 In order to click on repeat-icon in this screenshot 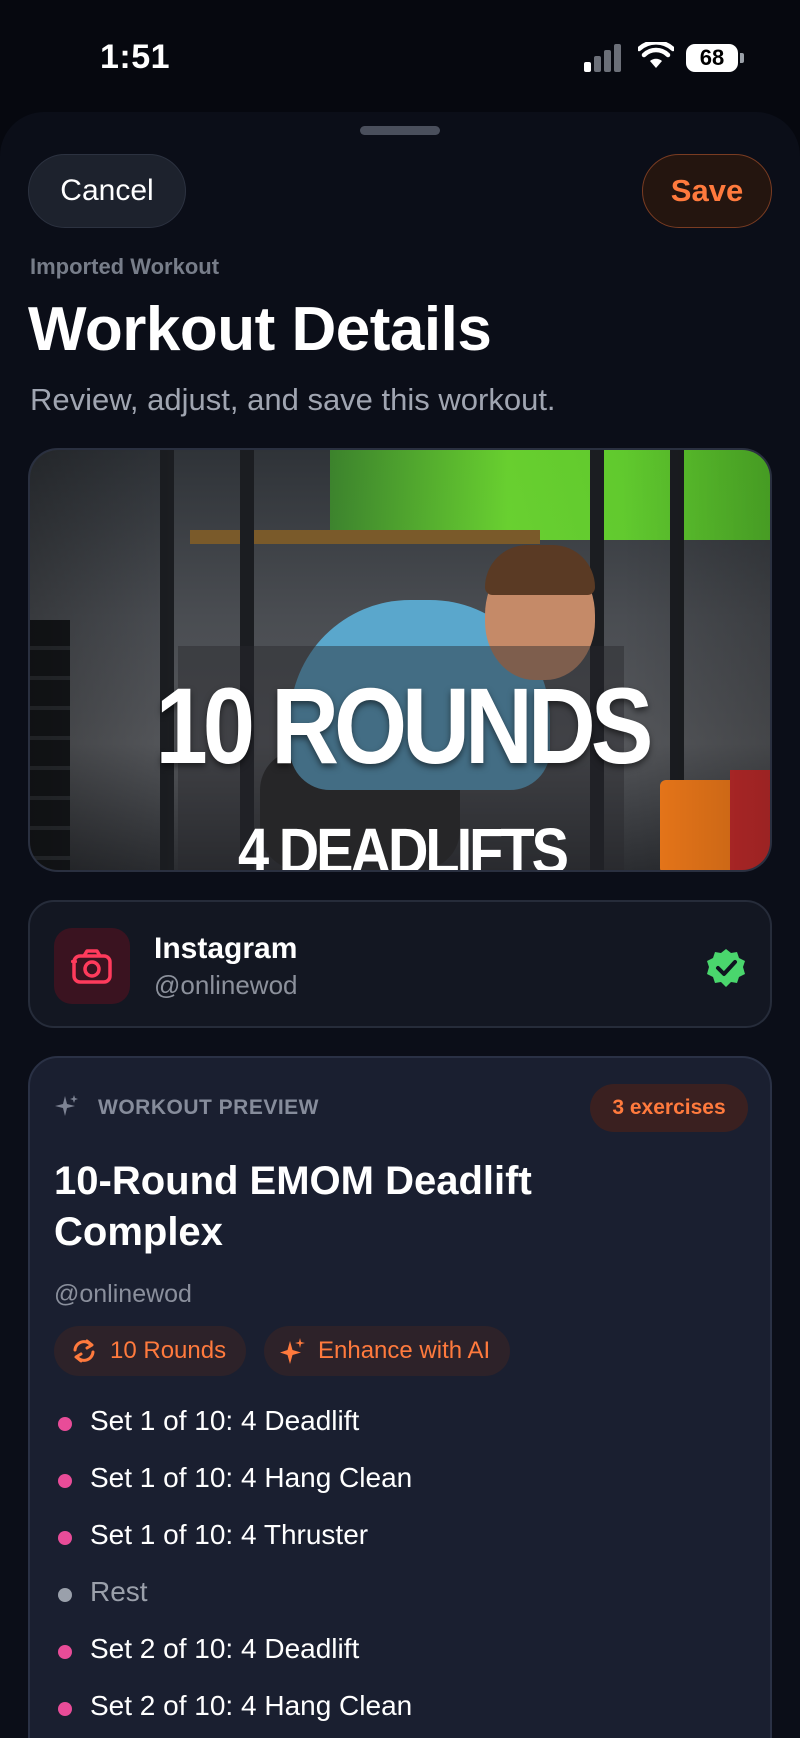, I will do `click(84, 1351)`.